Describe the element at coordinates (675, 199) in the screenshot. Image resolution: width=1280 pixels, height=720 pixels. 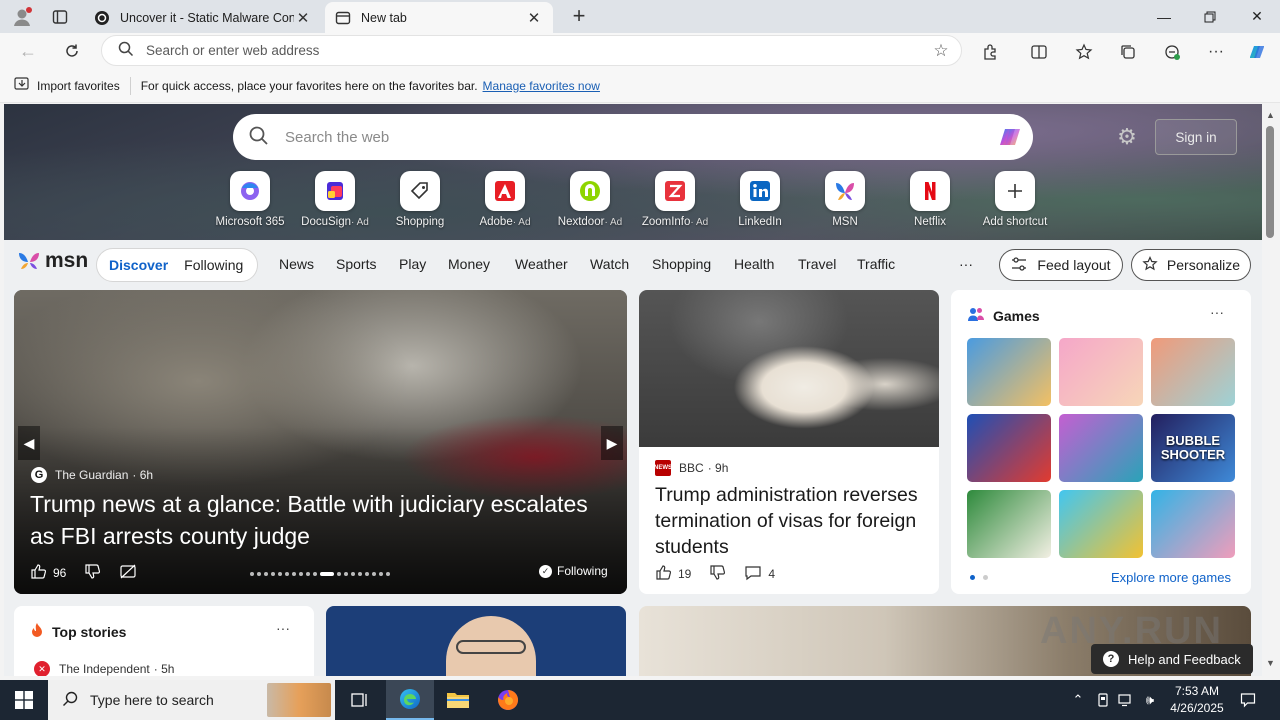
I see `shortcut-zoominfo: ZoomInfo· Ad` at that location.